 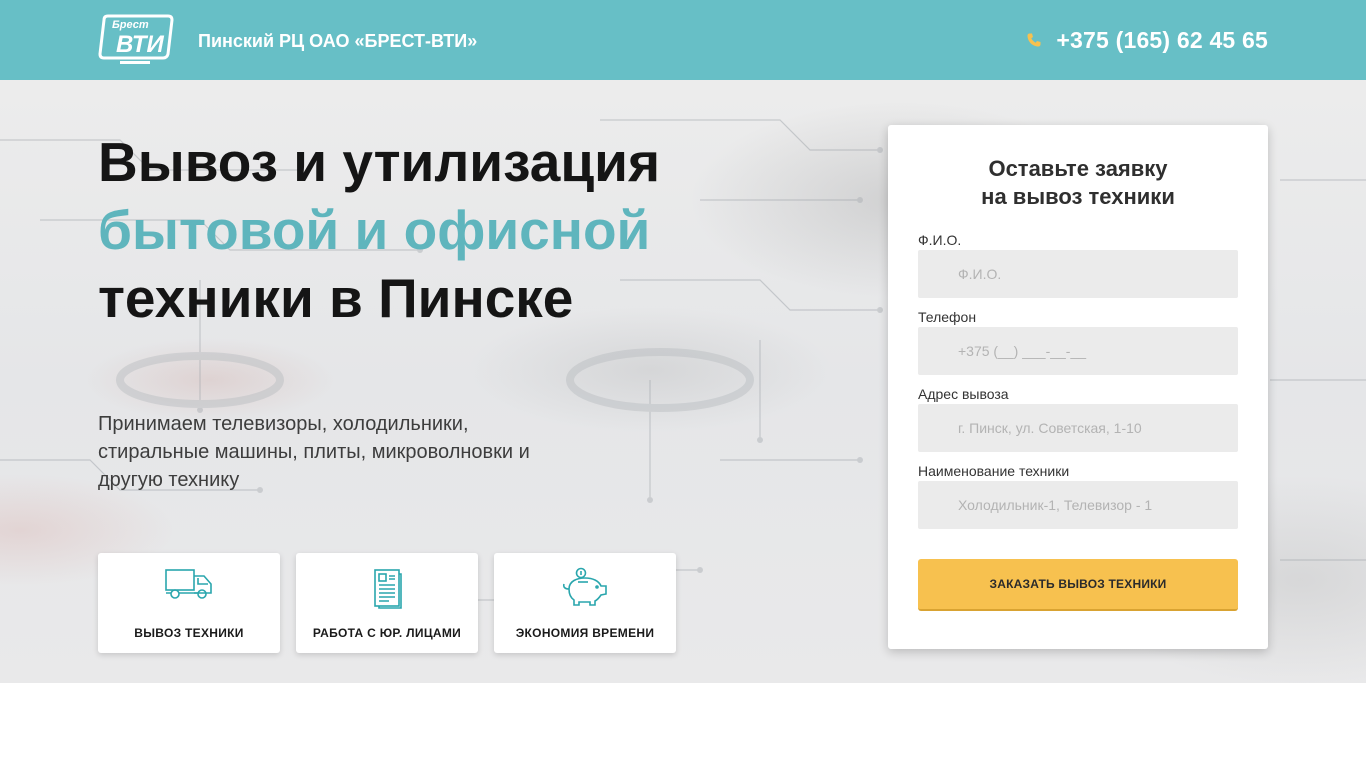 What do you see at coordinates (1078, 182) in the screenshot?
I see `form-title: Оставьте заявку на вывоз техники` at bounding box center [1078, 182].